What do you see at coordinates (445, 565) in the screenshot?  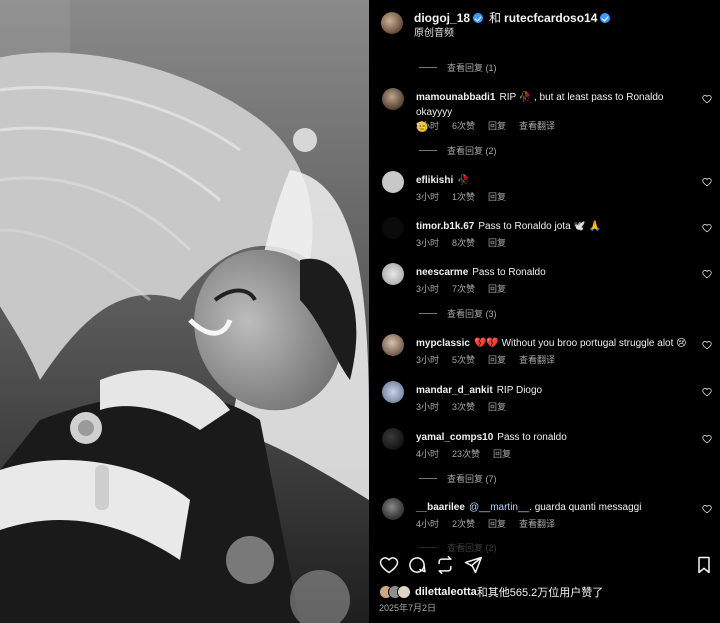 I see `repost-icon` at bounding box center [445, 565].